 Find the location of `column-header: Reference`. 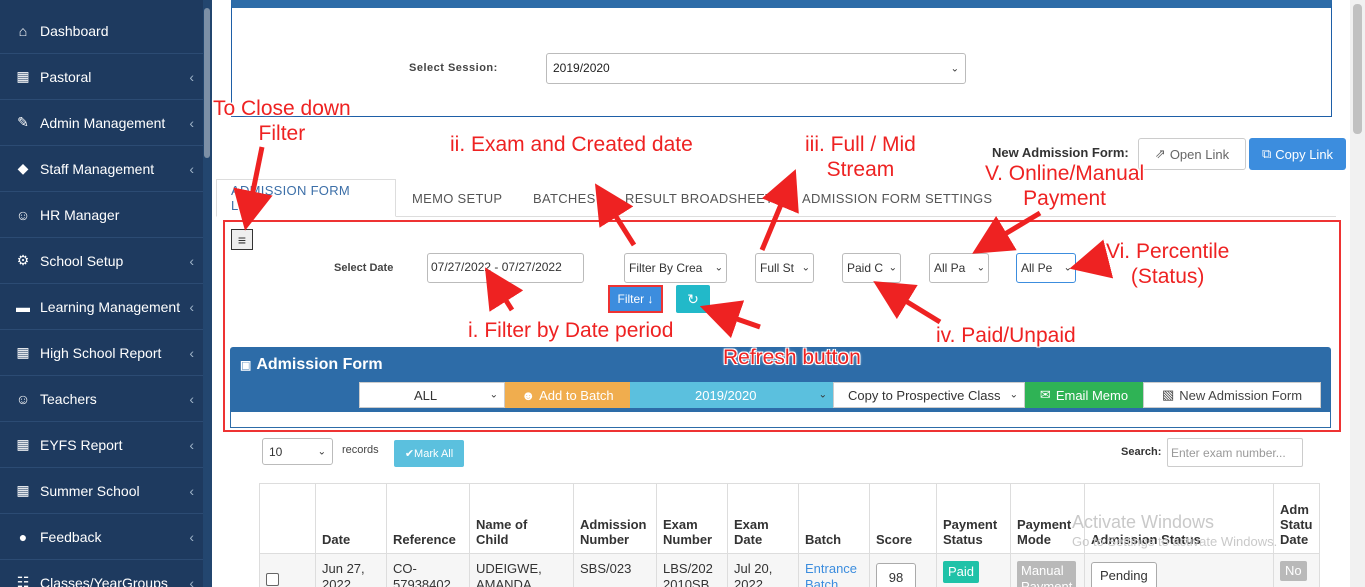

column-header: Reference is located at coordinates (428, 518).